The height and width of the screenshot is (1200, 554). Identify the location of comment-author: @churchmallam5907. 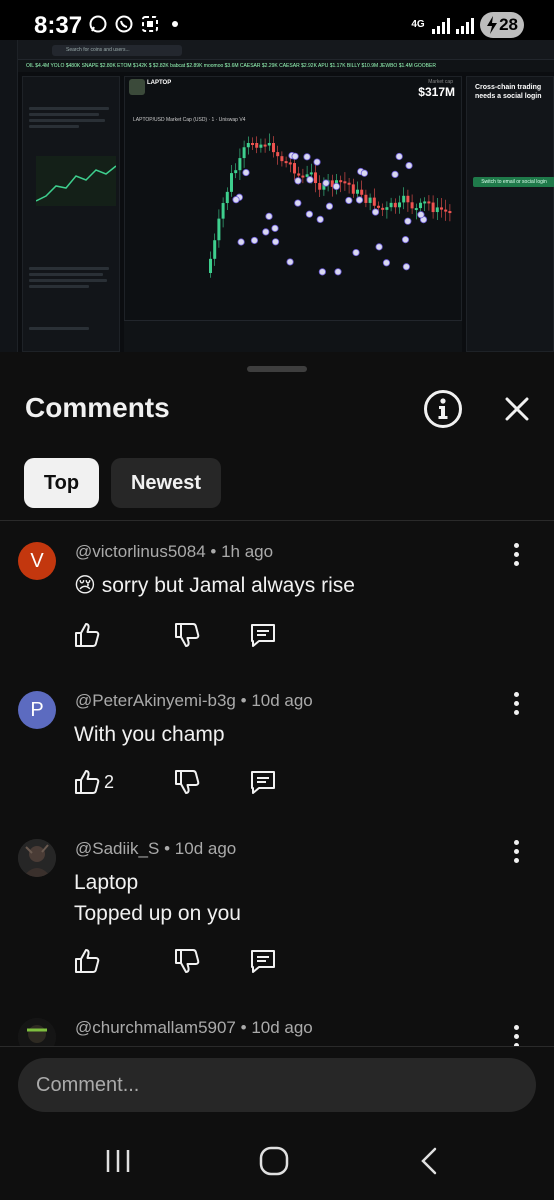
(155, 1027).